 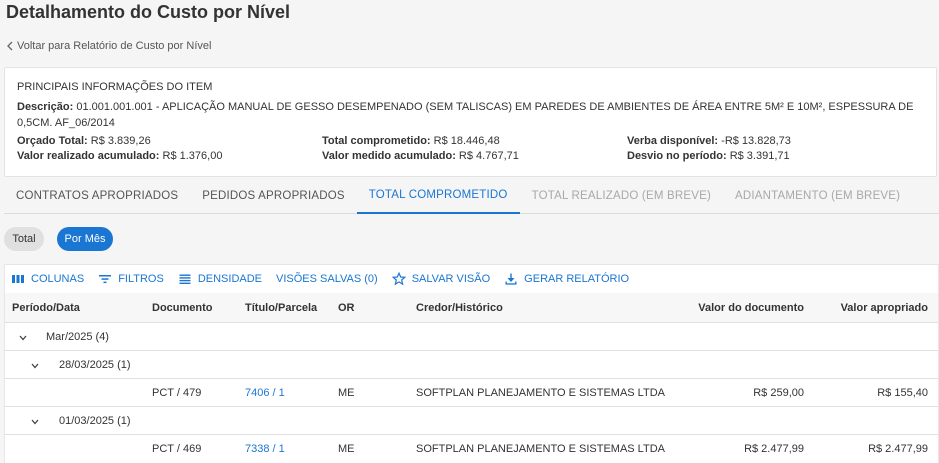 What do you see at coordinates (577, 279) in the screenshot?
I see `generate-report-label: GERAR RELATÓRIO` at bounding box center [577, 279].